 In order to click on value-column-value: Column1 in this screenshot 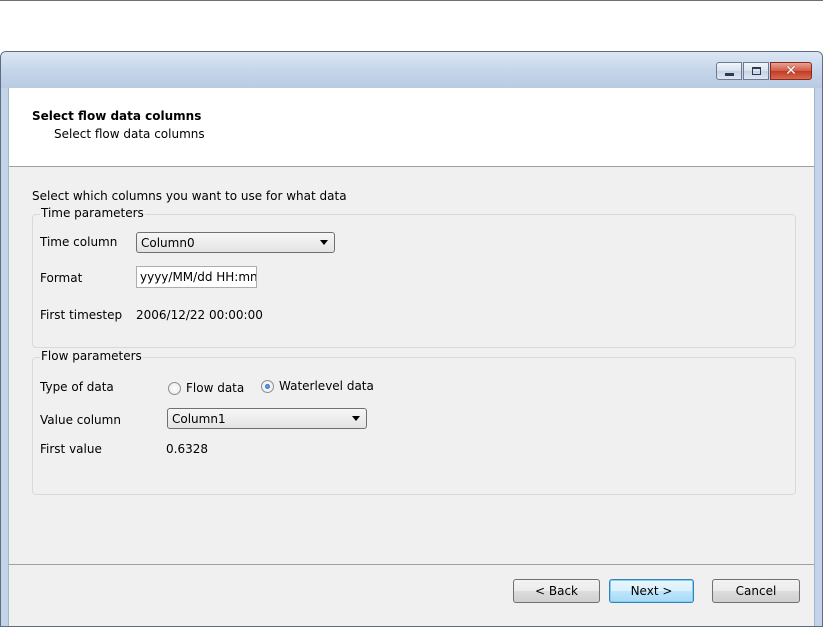, I will do `click(199, 418)`.